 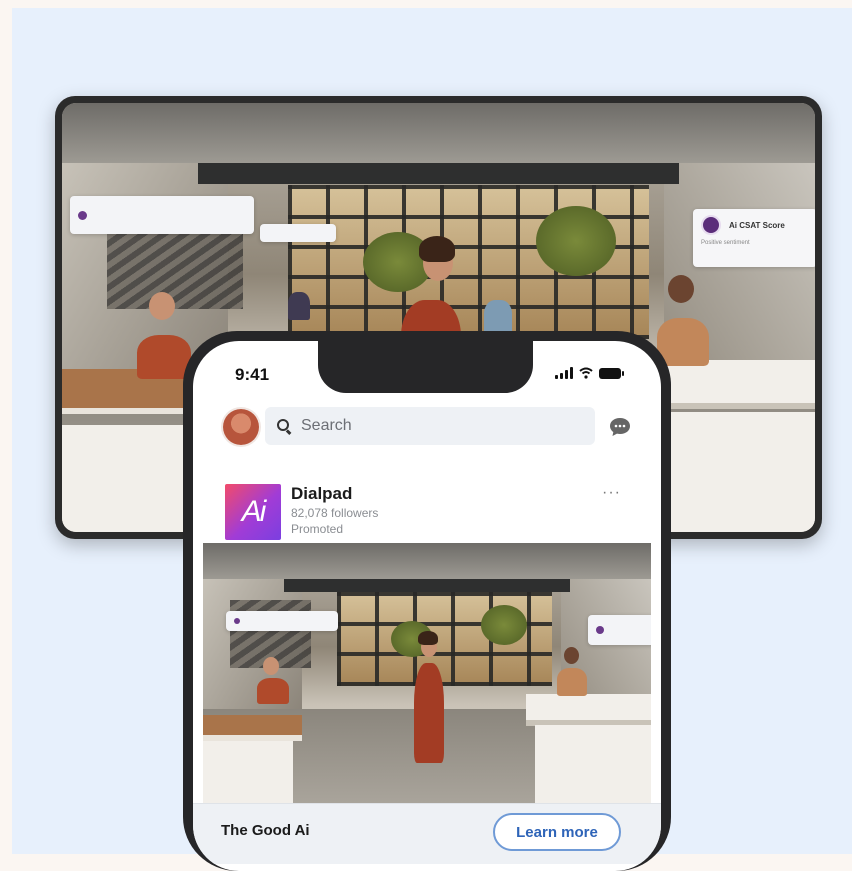 I want to click on follower-count: 82,078 followers, so click(x=335, y=513).